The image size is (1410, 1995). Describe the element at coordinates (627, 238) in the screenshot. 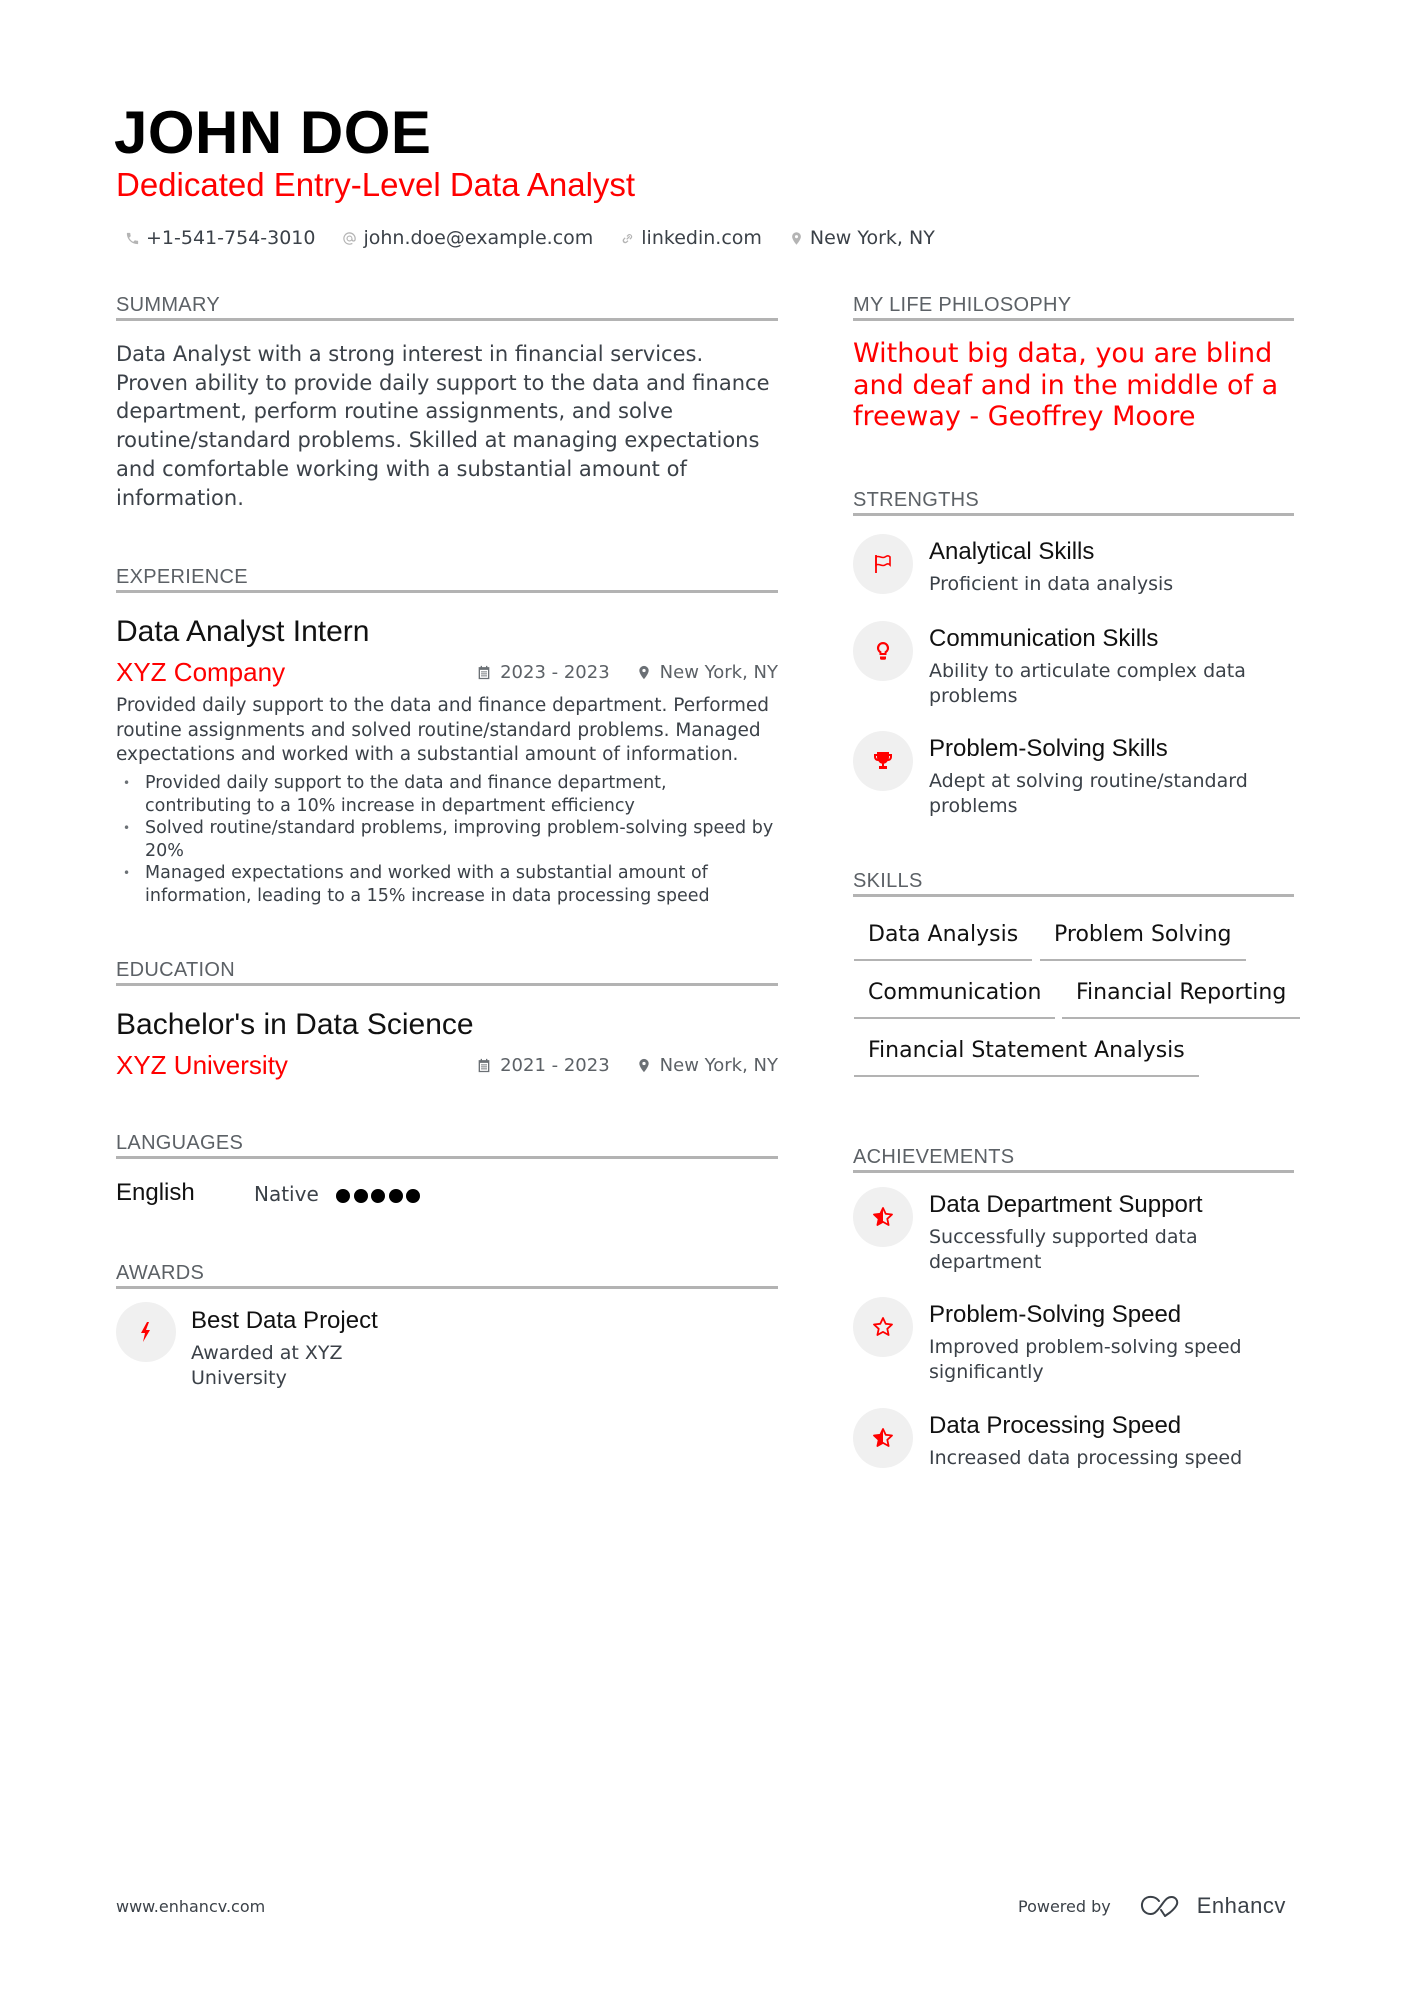

I see `link-icon` at that location.